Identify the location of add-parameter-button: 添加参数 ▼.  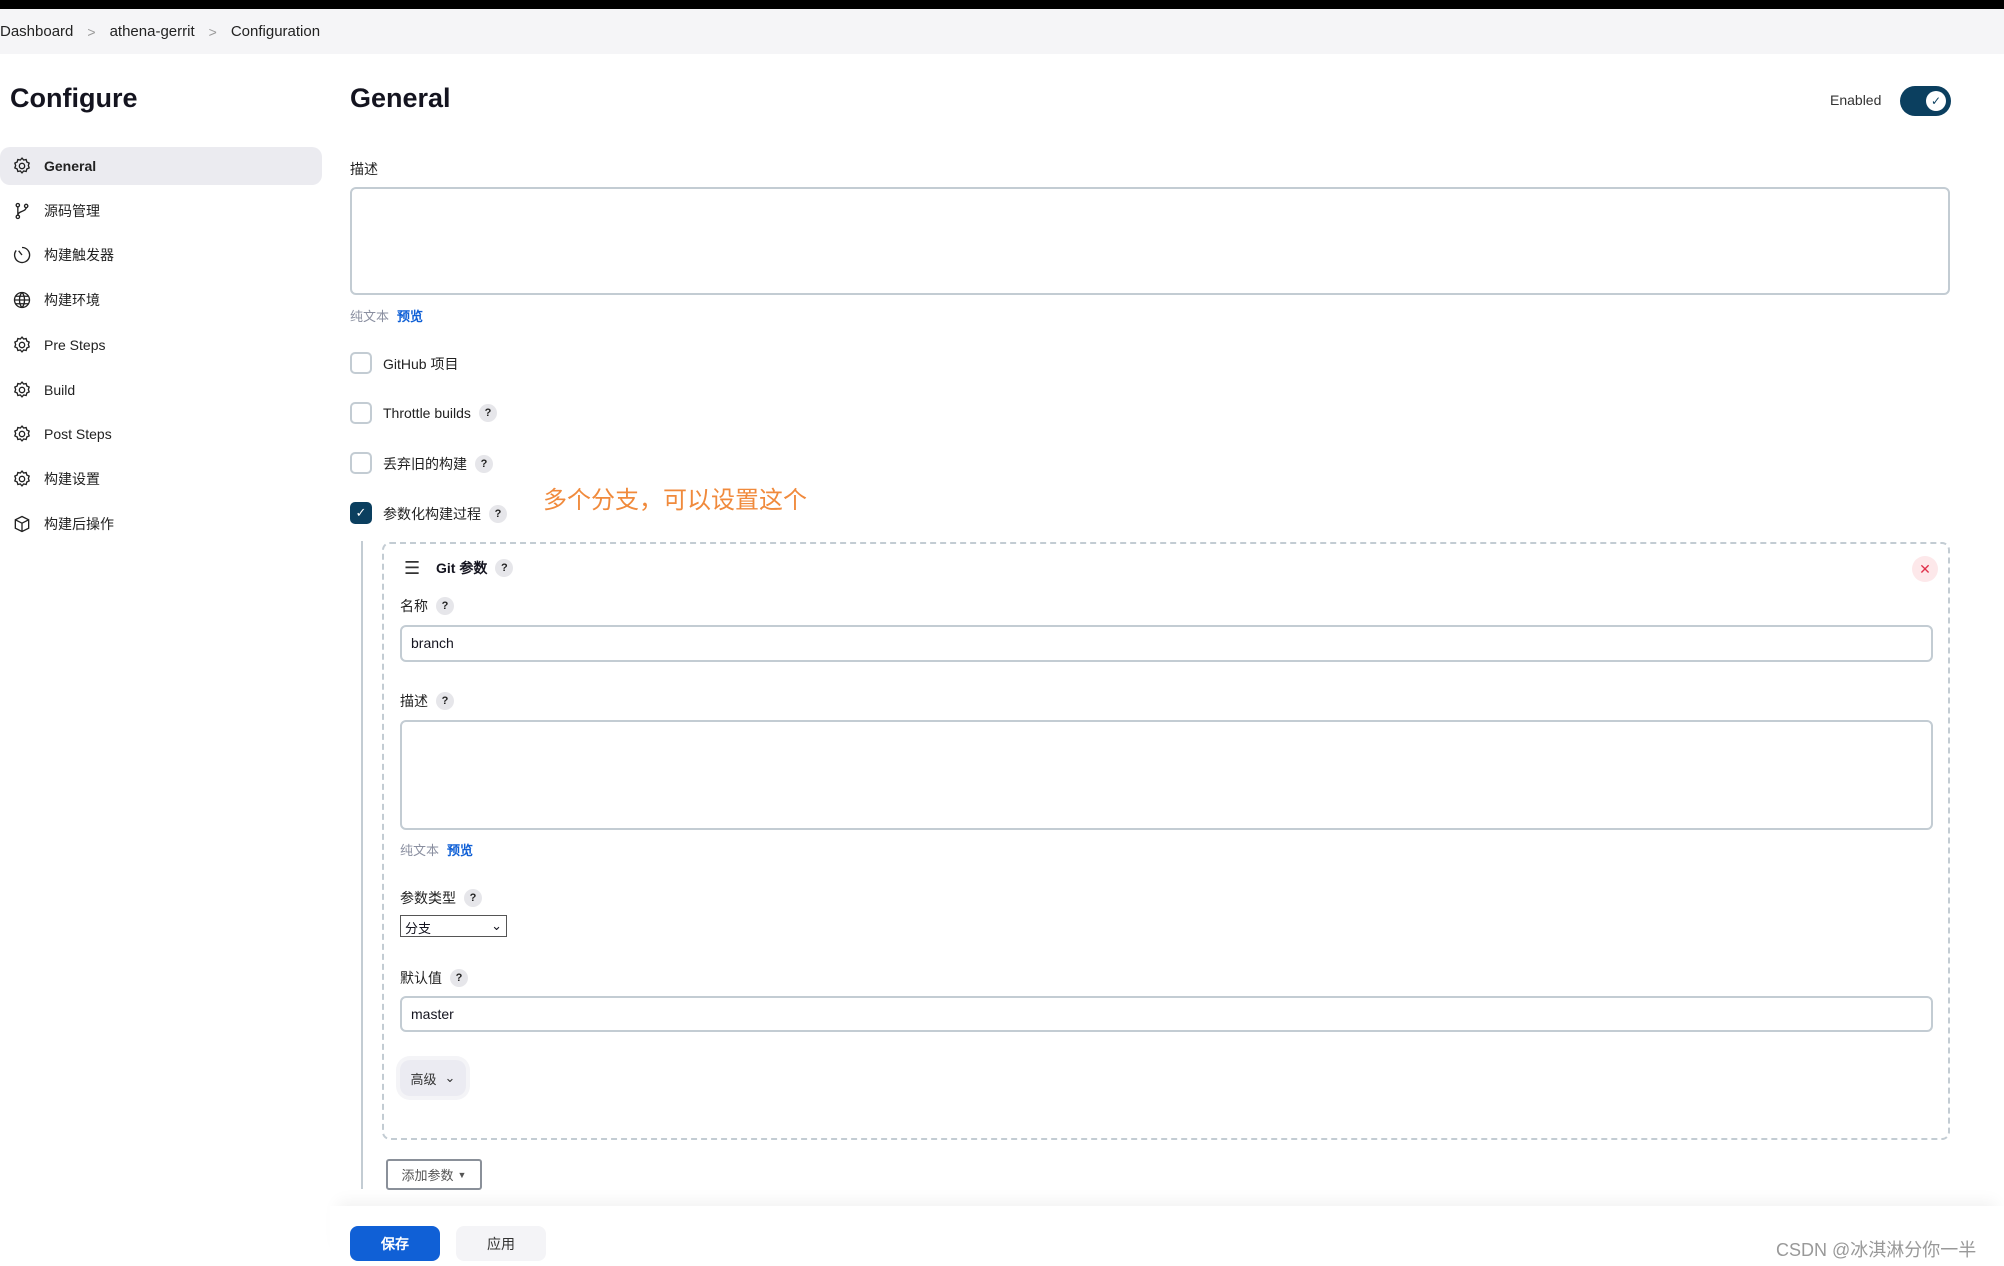
(434, 1174).